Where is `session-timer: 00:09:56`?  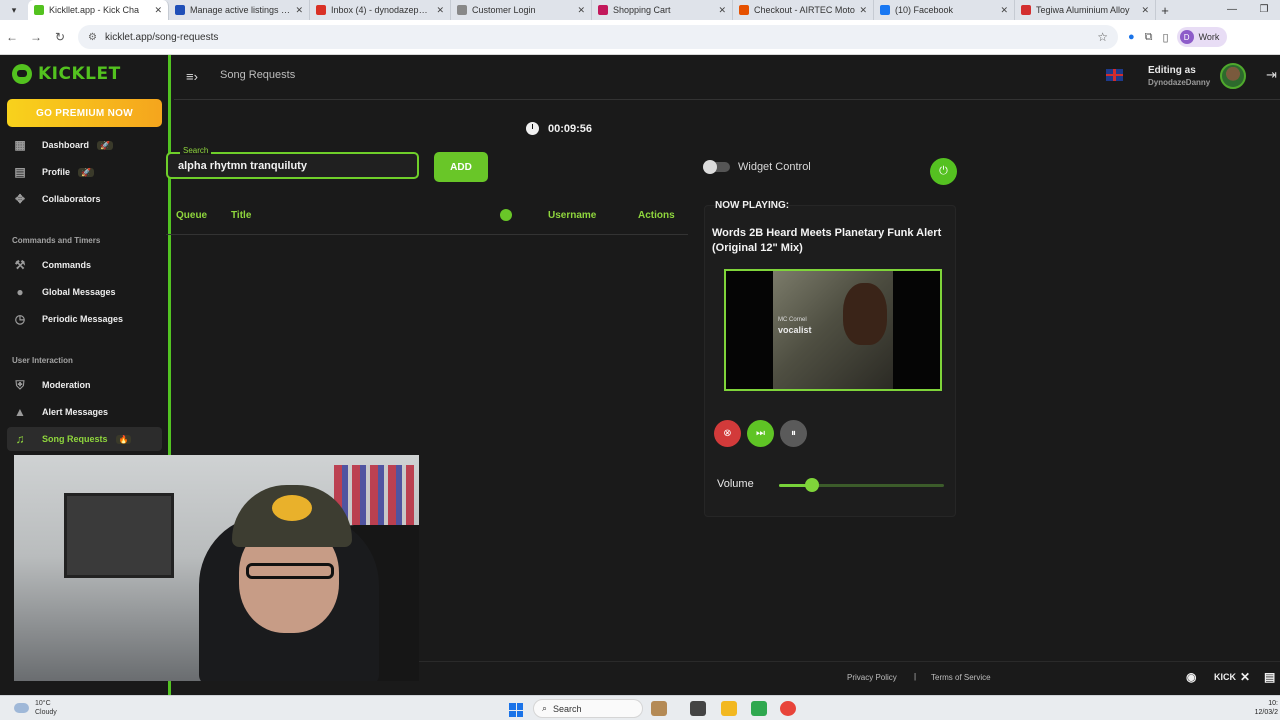 session-timer: 00:09:56 is located at coordinates (559, 128).